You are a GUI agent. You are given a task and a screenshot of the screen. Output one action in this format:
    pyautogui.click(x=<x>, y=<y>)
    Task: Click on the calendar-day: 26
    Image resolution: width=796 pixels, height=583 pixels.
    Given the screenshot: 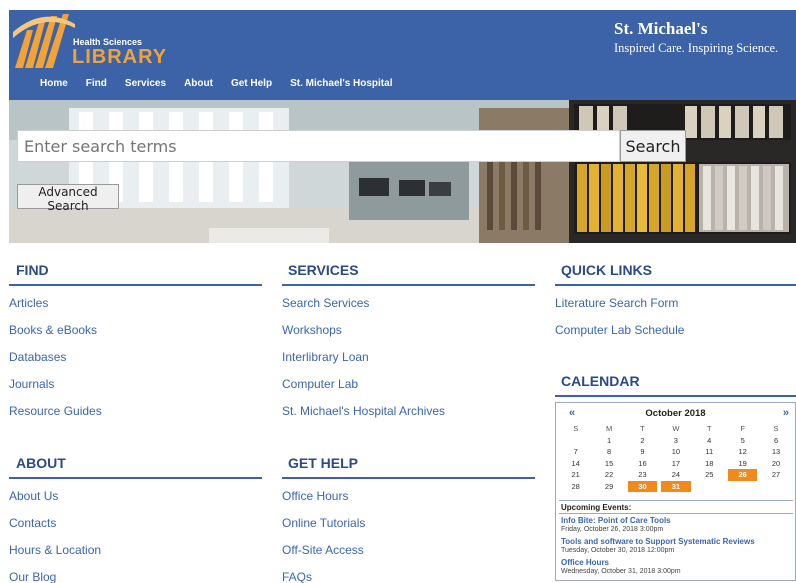 What is the action you would take?
    pyautogui.click(x=742, y=475)
    